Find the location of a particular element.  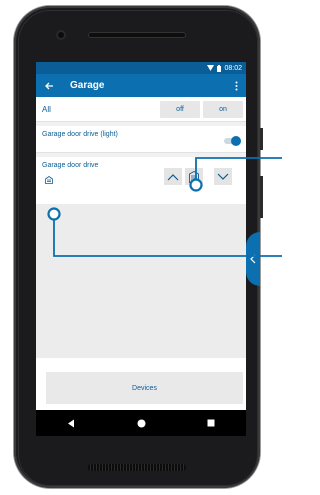

door-down-button is located at coordinates (223, 176).